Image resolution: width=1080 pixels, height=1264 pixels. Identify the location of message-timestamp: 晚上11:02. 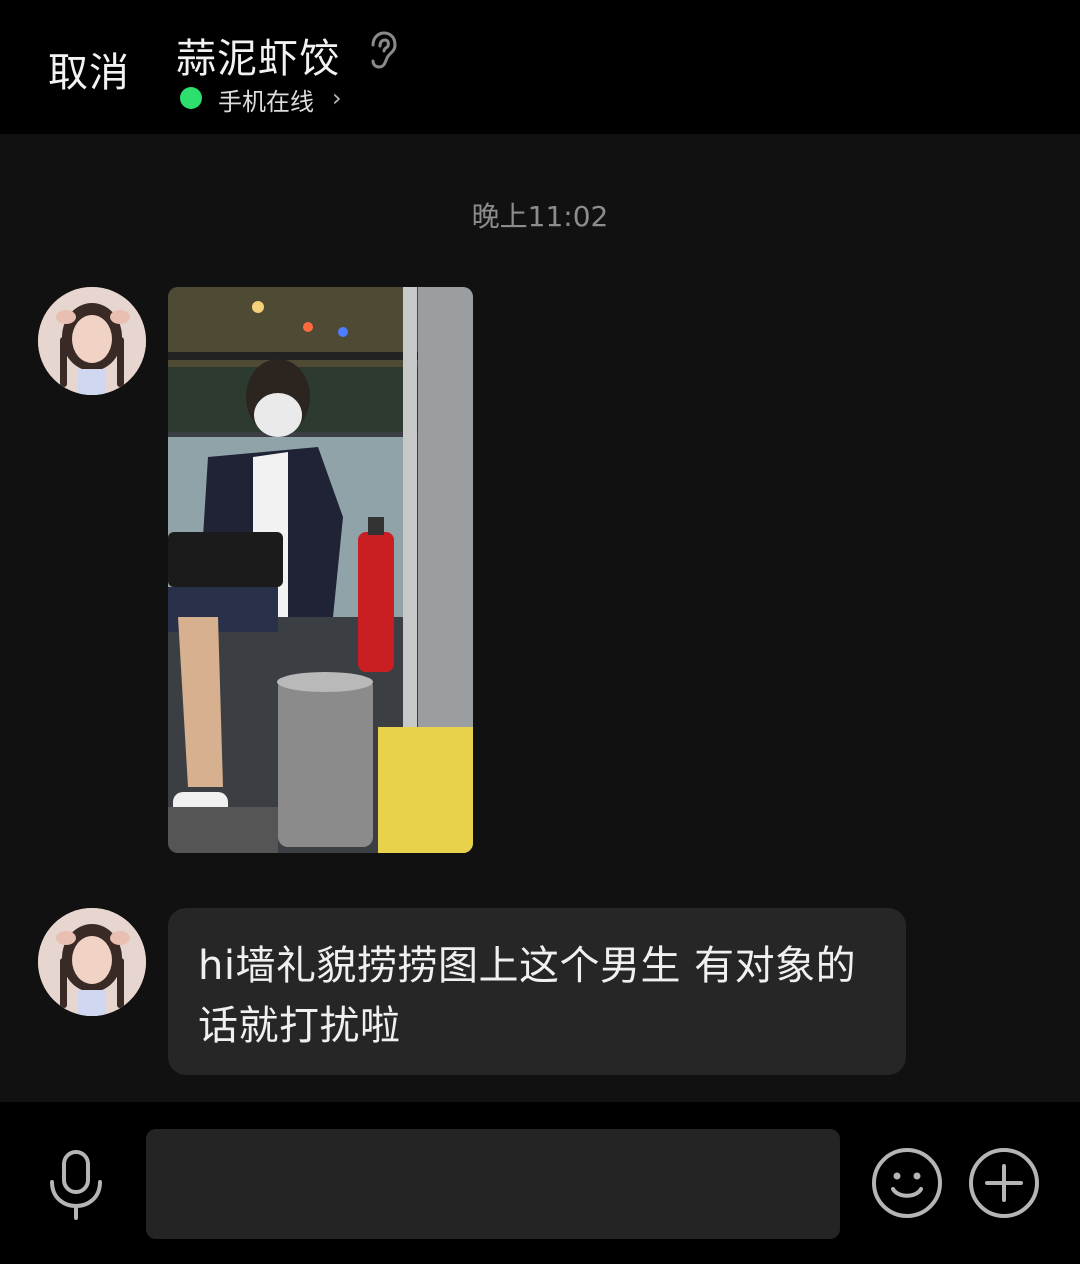
(540, 216).